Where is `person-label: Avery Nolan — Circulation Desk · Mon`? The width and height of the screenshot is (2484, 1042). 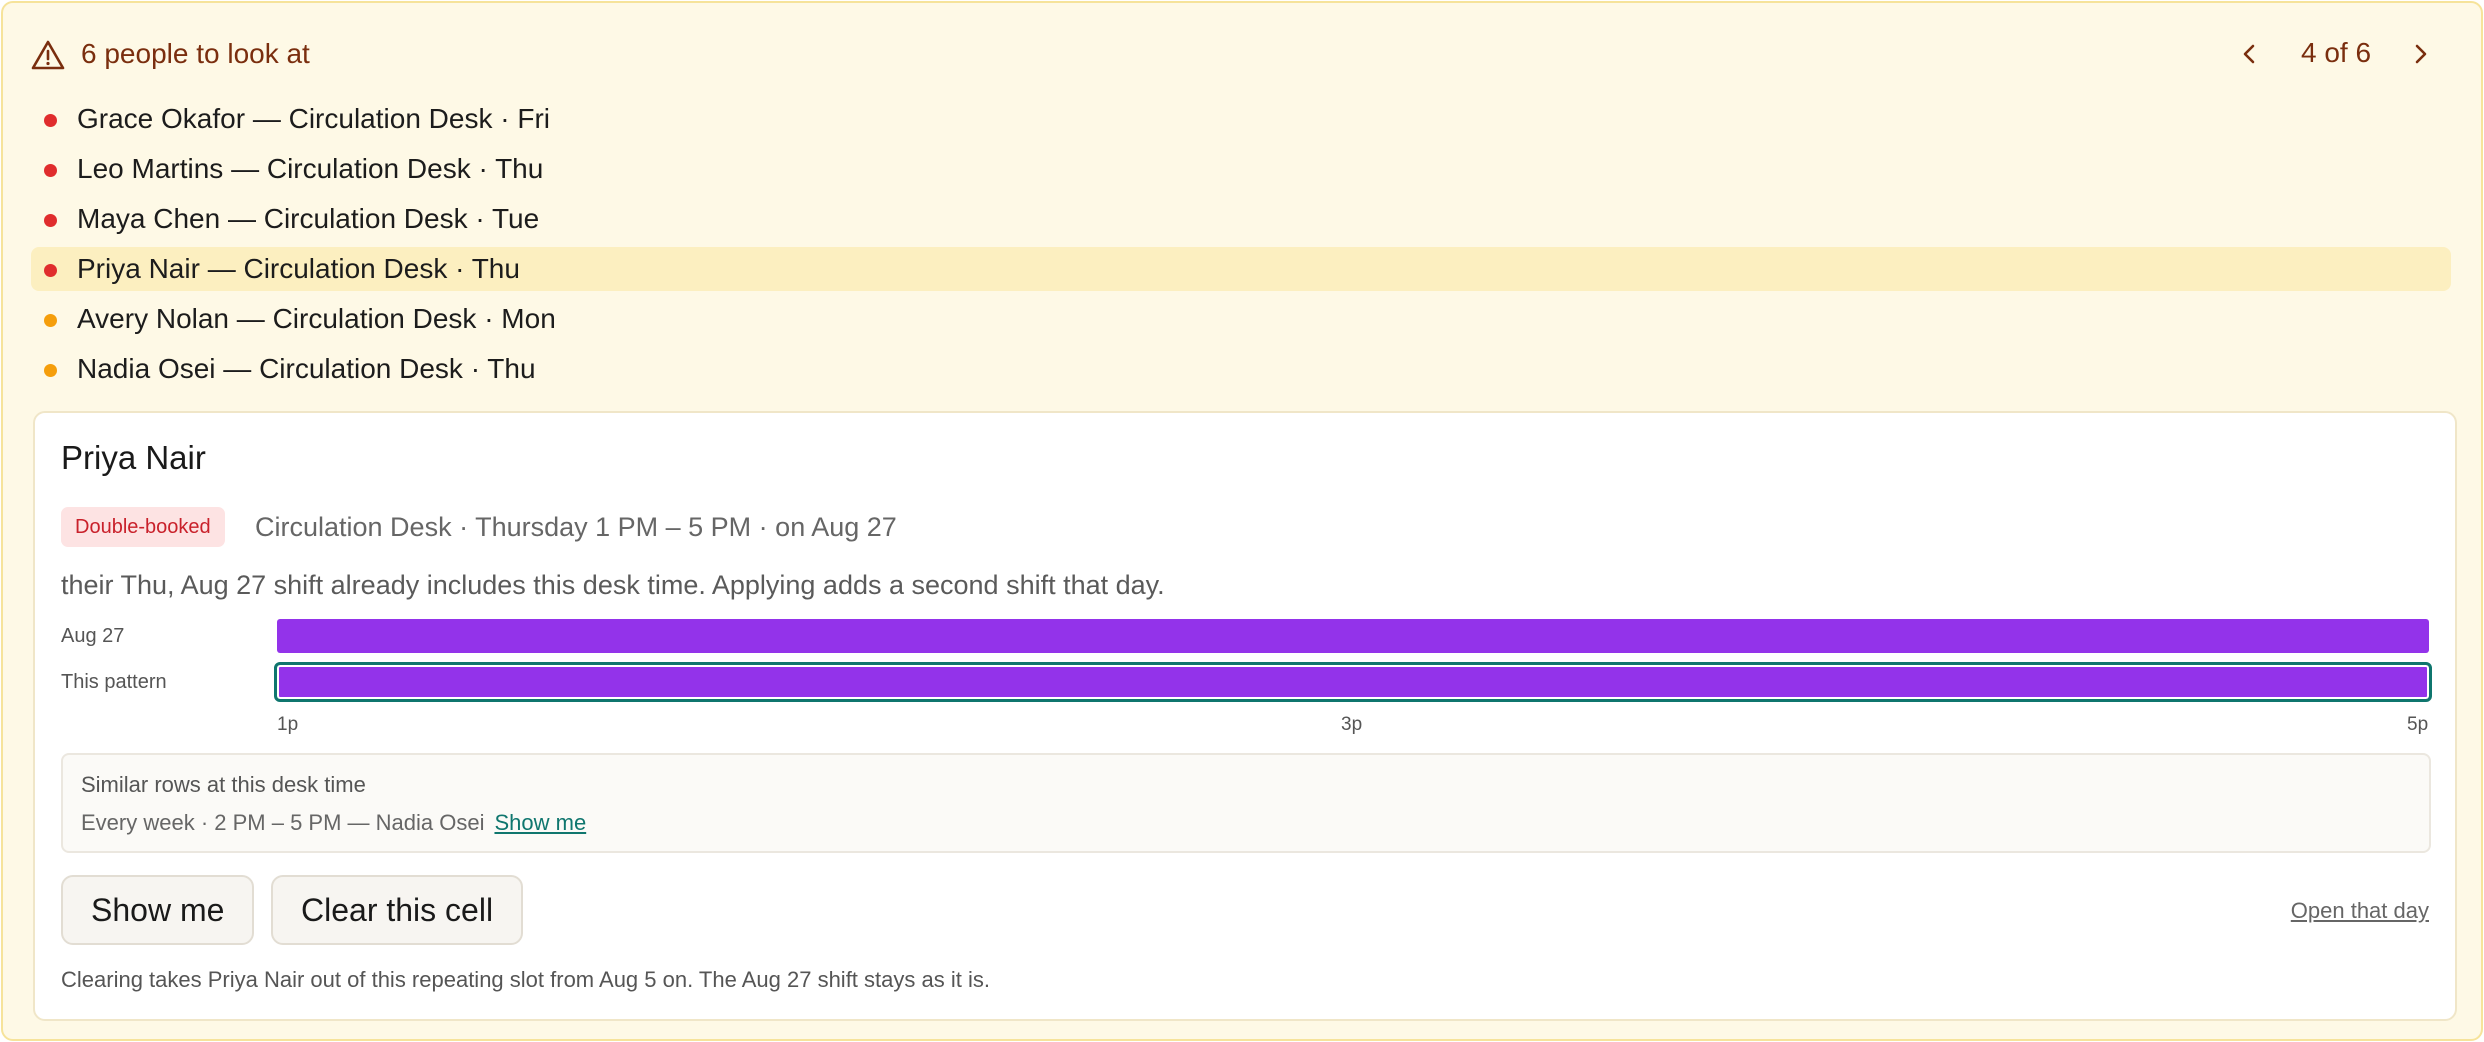 person-label: Avery Nolan — Circulation Desk · Mon is located at coordinates (316, 318).